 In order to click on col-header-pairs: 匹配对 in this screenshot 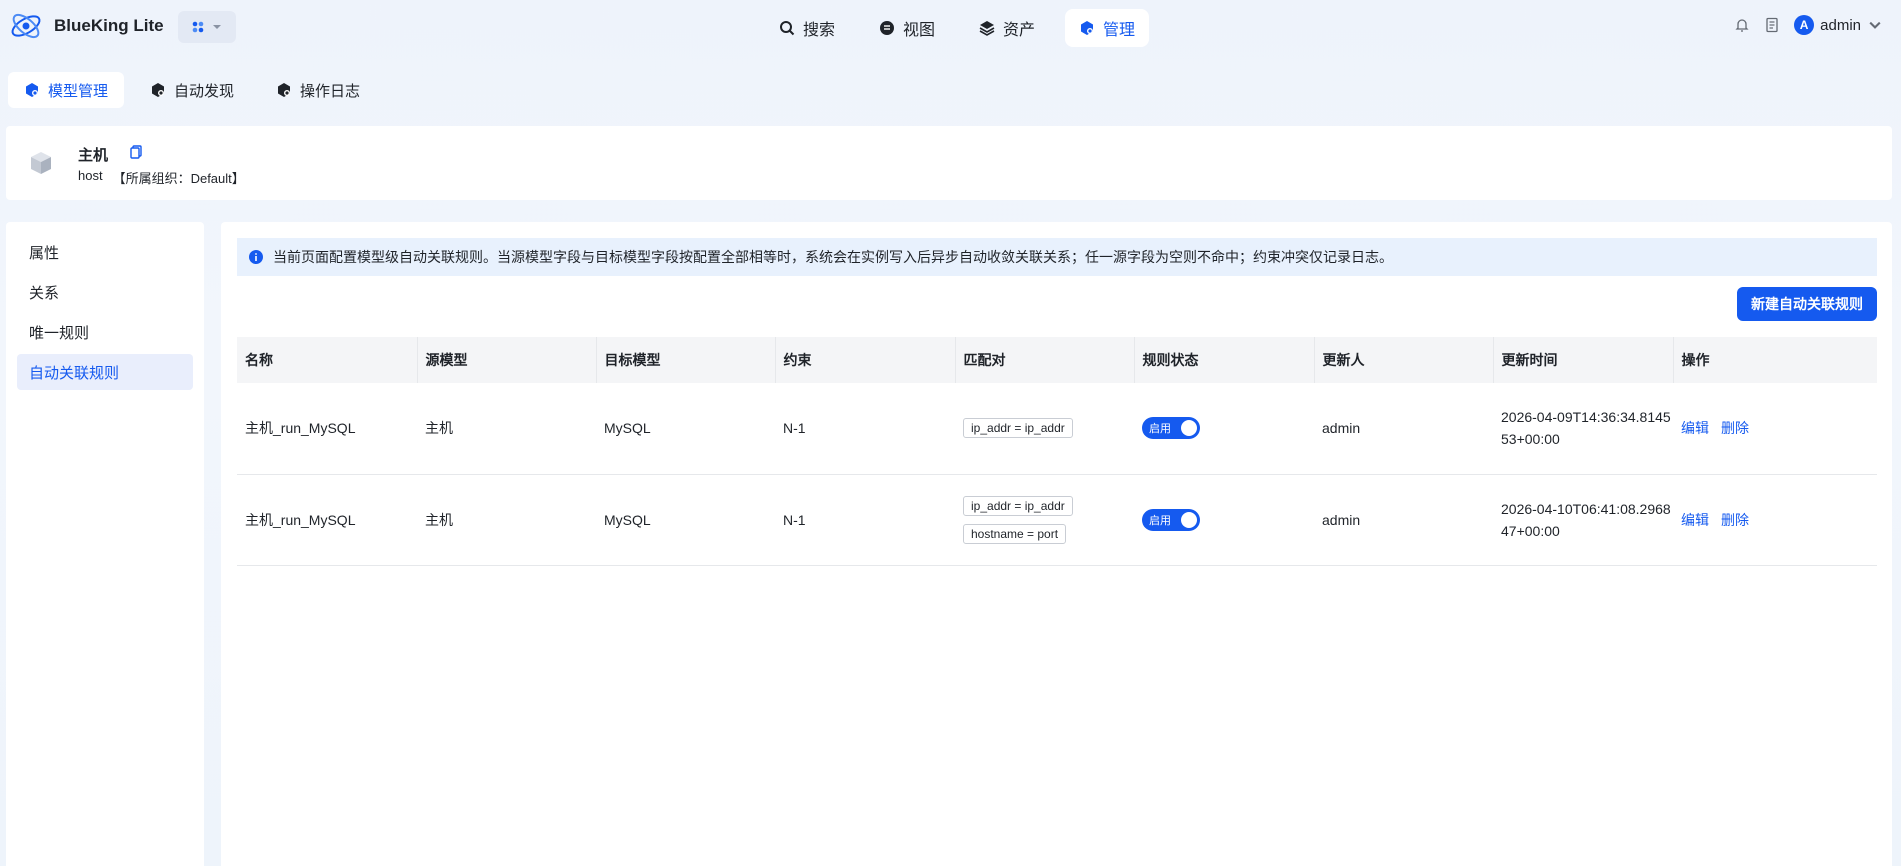, I will do `click(1045, 360)`.